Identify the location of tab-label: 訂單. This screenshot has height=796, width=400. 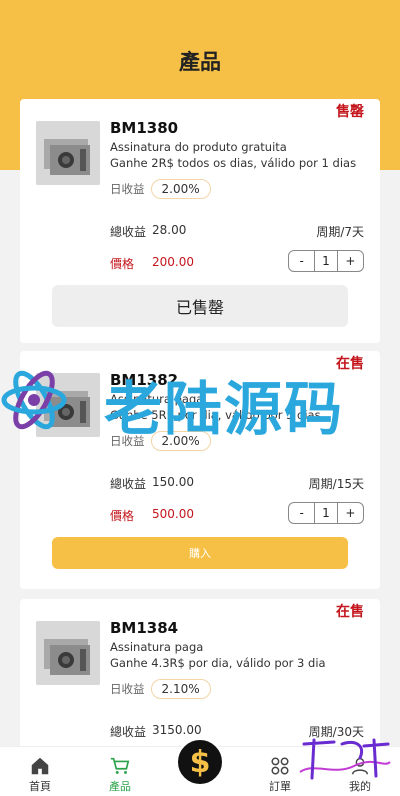
(280, 786).